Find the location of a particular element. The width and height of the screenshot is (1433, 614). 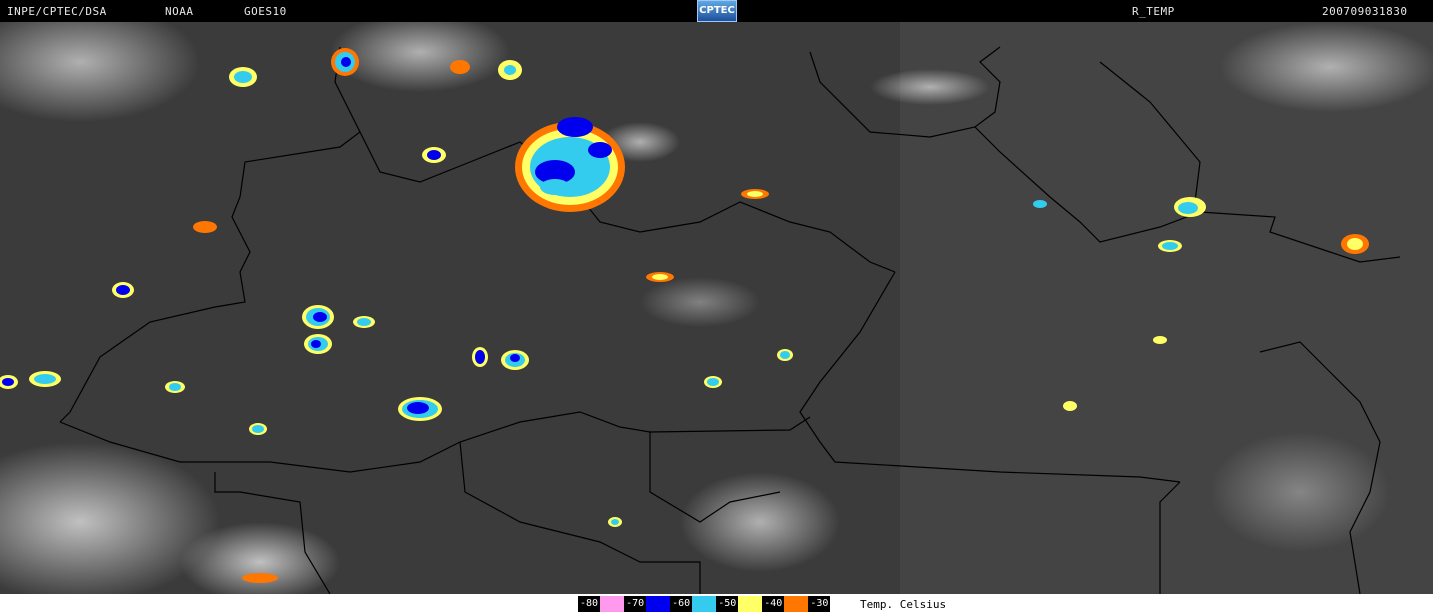

legend-unit: Temp. Celsius is located at coordinates (903, 604).